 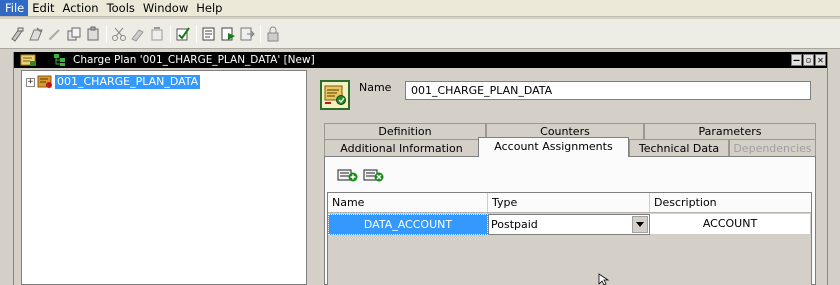 I want to click on open-icon, so click(x=35, y=33).